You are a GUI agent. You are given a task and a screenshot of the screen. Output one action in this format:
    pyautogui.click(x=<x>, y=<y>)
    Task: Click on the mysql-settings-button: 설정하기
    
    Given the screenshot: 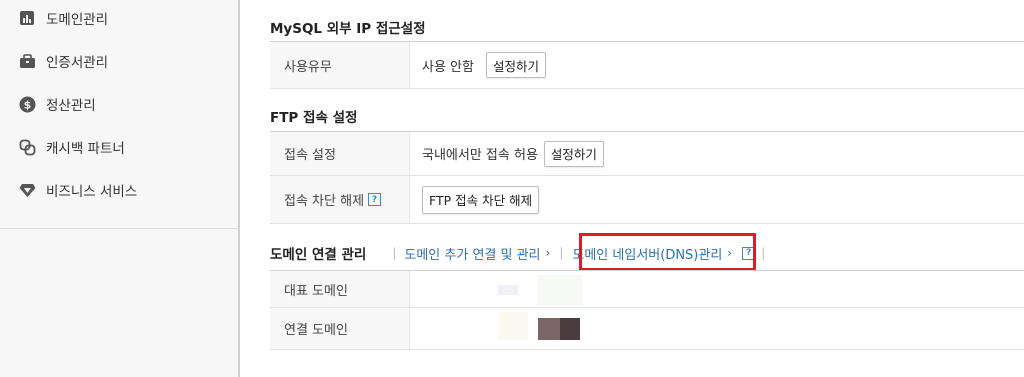 What is the action you would take?
    pyautogui.click(x=515, y=65)
    